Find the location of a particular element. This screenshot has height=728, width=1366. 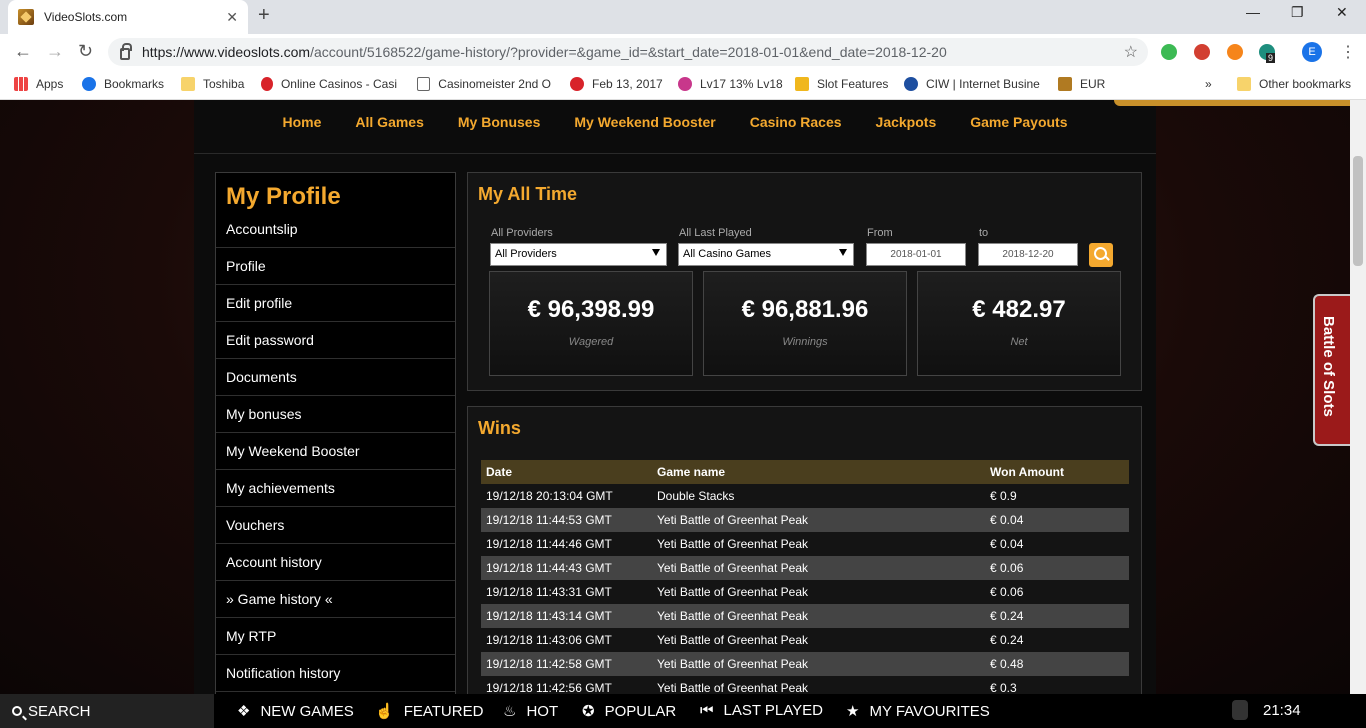

search-label: SEARCH is located at coordinates (59, 711).